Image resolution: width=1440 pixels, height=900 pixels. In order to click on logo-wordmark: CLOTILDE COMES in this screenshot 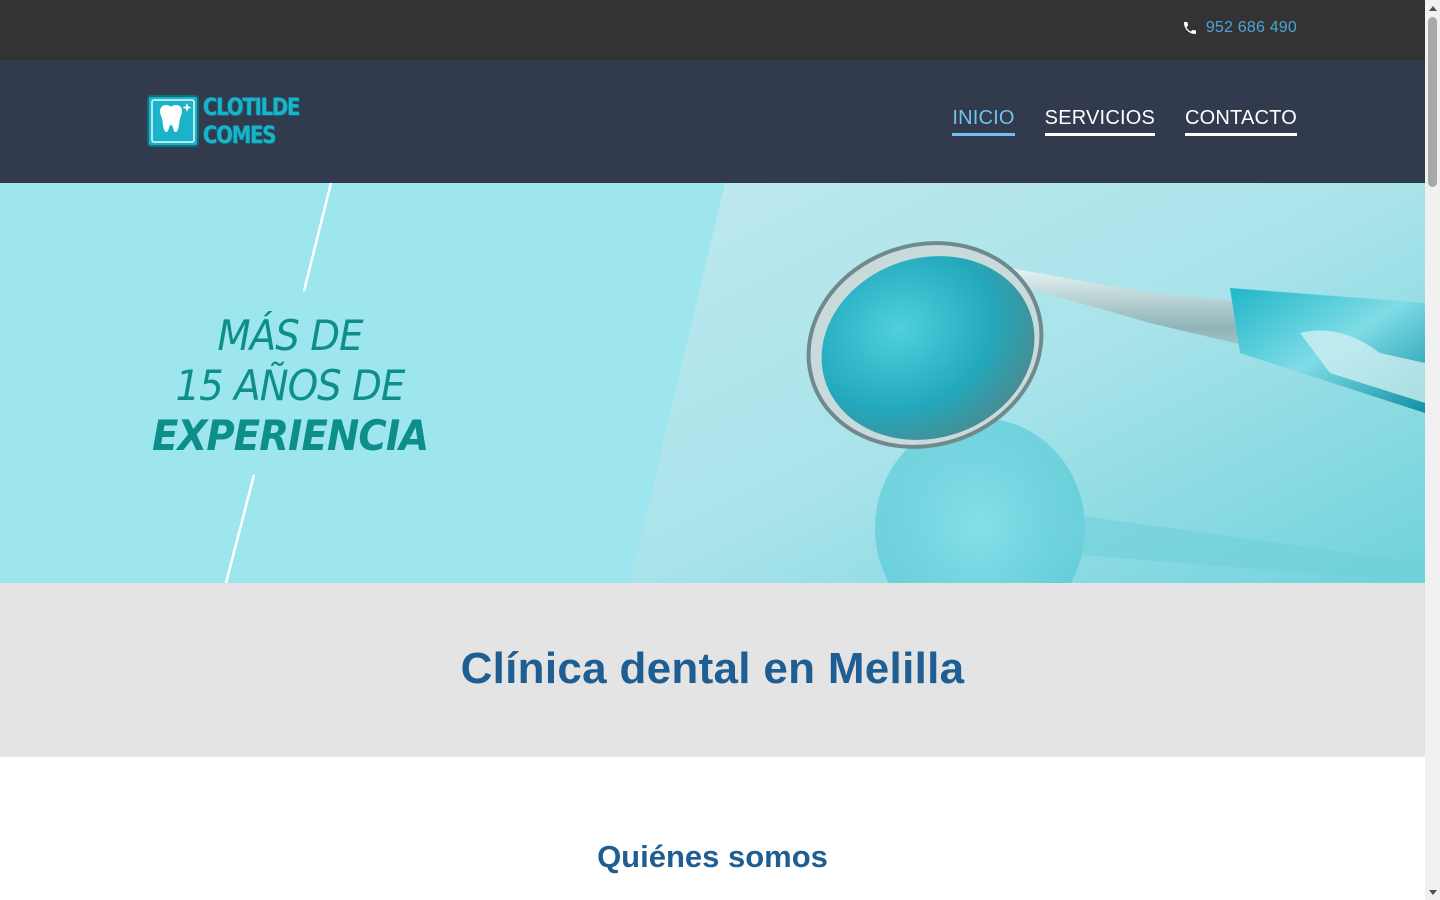, I will do `click(261, 121)`.